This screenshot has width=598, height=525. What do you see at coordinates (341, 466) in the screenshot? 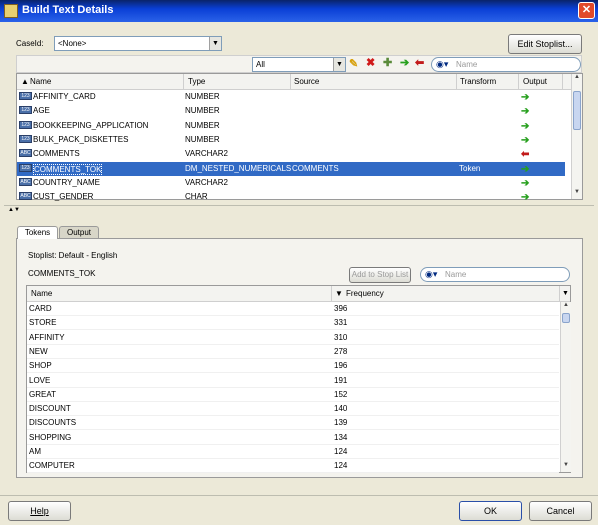
I see `token-frequency: 124` at bounding box center [341, 466].